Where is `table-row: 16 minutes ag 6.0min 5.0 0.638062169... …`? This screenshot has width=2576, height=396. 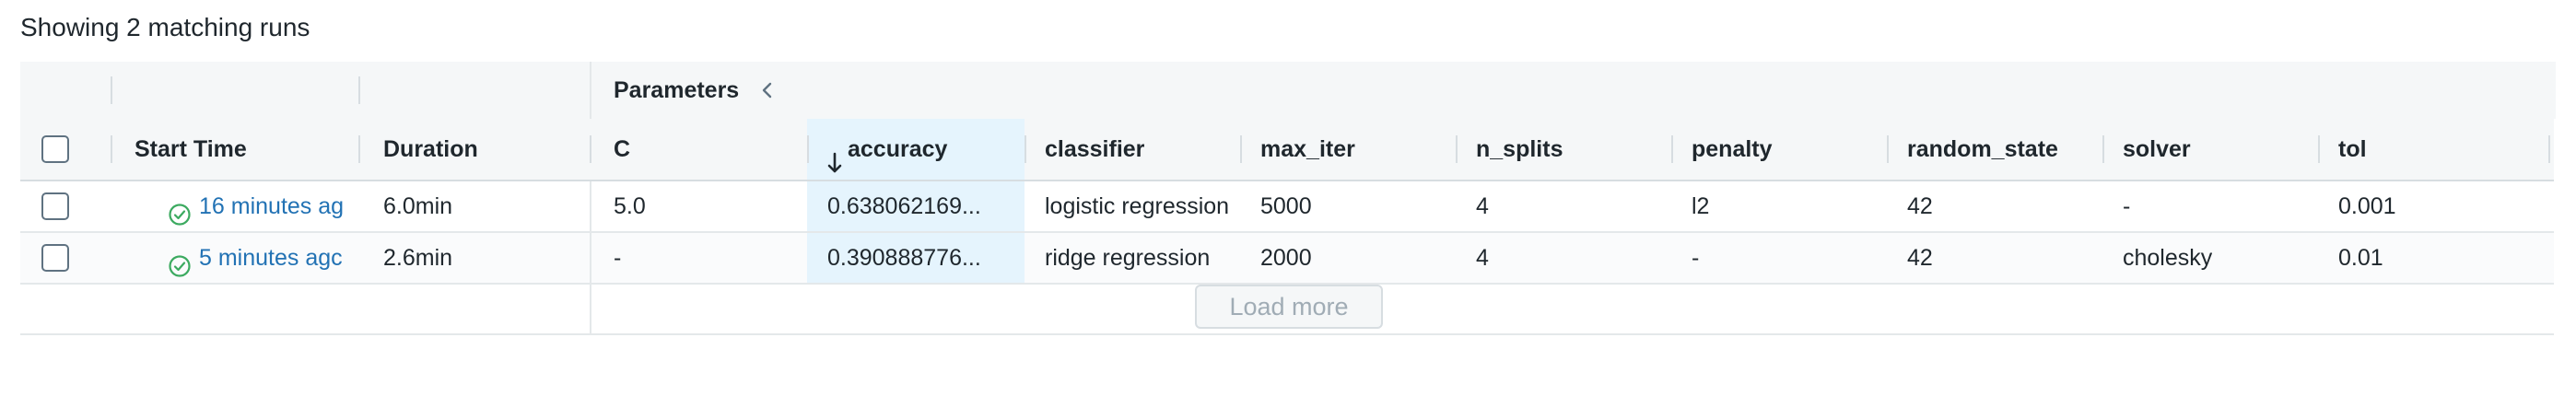 table-row: 16 minutes ag 6.0min 5.0 0.638062169... … is located at coordinates (1287, 207).